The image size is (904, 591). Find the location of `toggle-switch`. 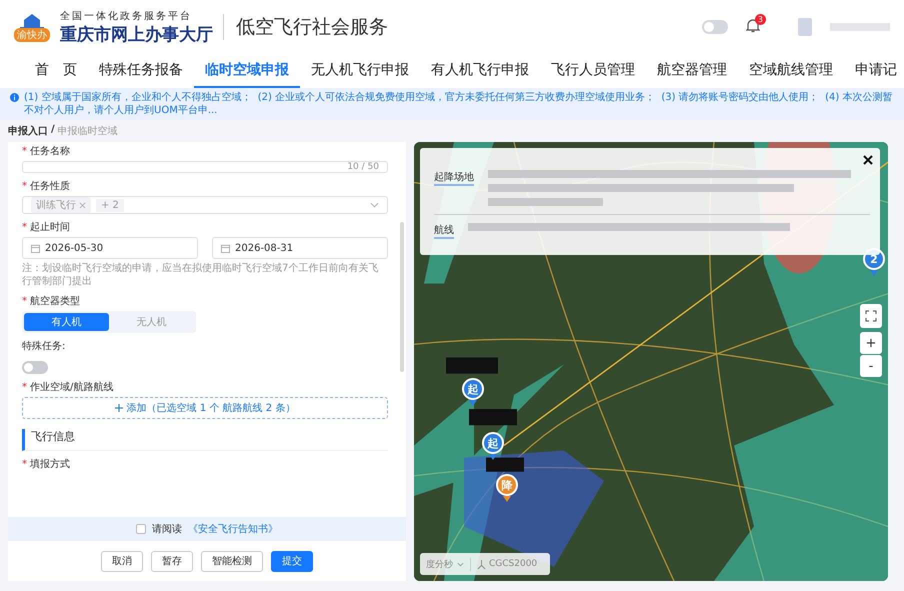

toggle-switch is located at coordinates (35, 367).